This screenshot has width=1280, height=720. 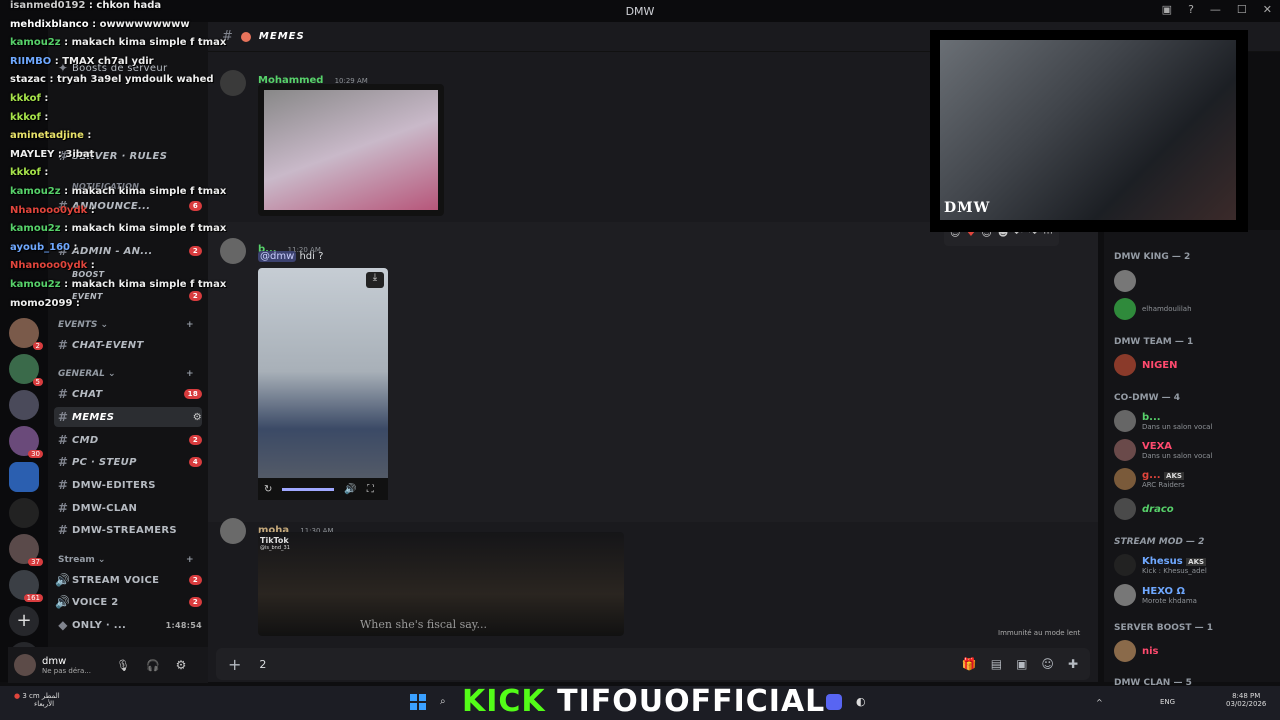 What do you see at coordinates (308, 489) in the screenshot?
I see `volume-slider` at bounding box center [308, 489].